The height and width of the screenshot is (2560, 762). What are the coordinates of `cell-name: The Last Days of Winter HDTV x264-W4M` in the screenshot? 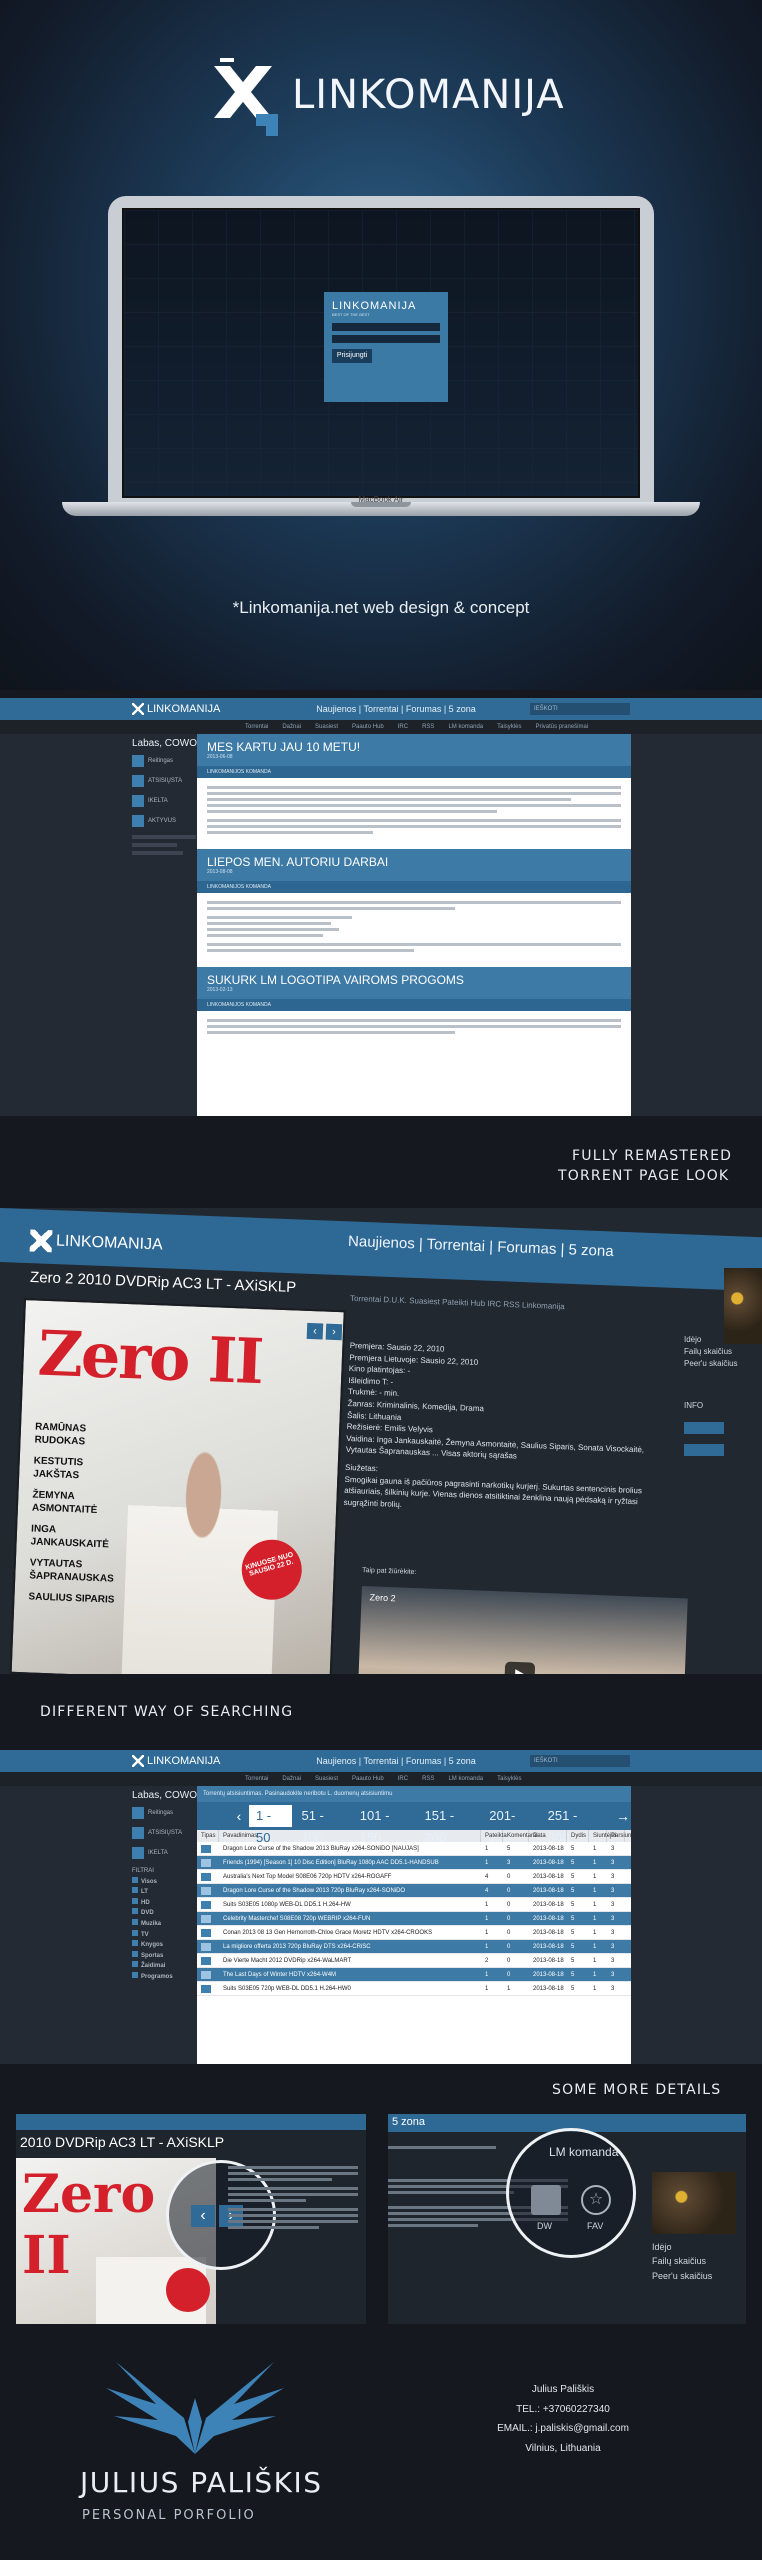 It's located at (350, 1974).